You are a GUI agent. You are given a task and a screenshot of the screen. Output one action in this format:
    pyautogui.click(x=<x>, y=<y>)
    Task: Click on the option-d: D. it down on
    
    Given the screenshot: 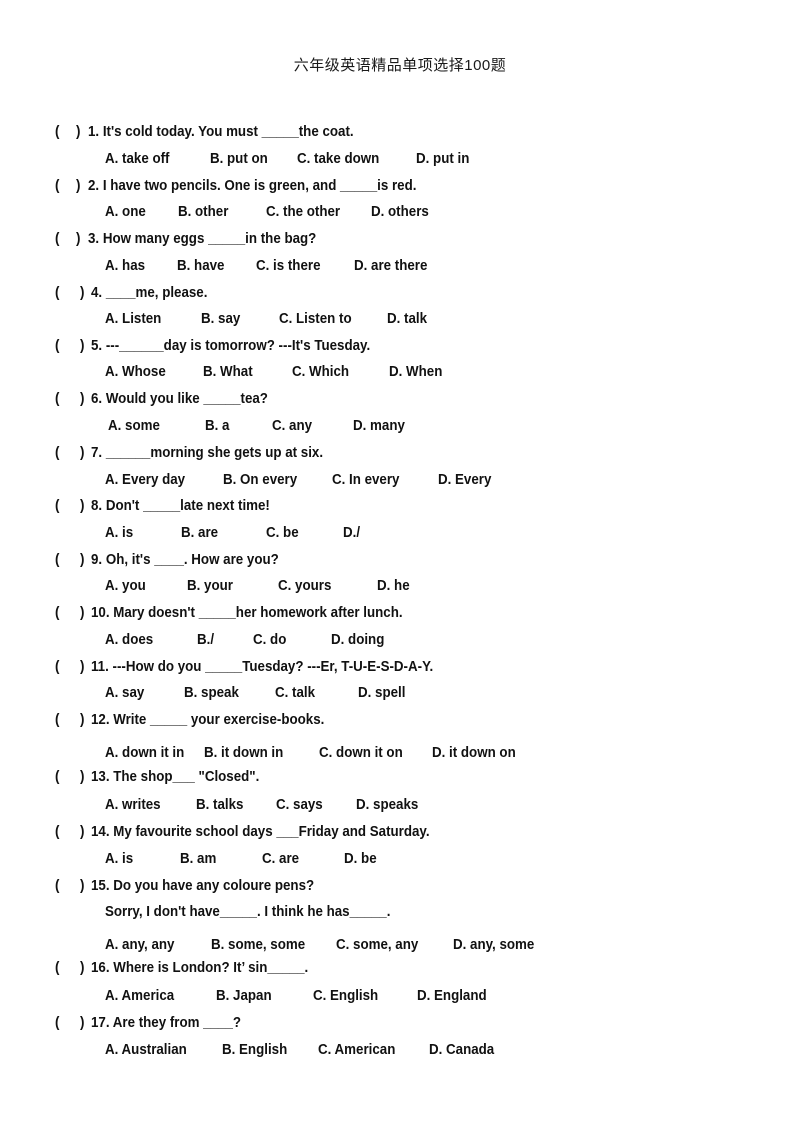 What is the action you would take?
    pyautogui.click(x=473, y=753)
    